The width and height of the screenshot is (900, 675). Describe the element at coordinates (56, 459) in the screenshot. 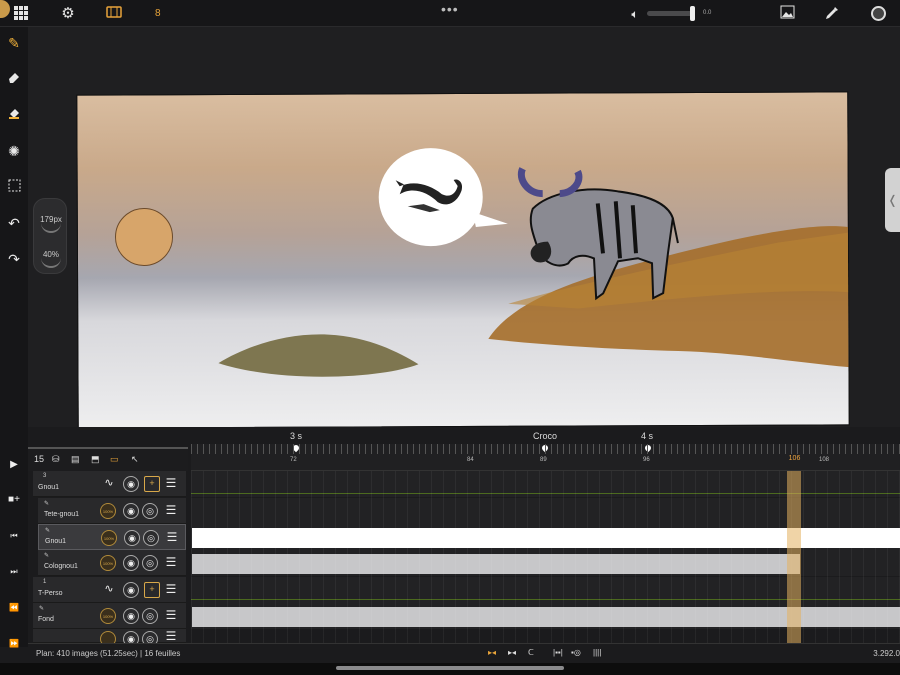

I see `layer-stack-icon: ⛁` at that location.